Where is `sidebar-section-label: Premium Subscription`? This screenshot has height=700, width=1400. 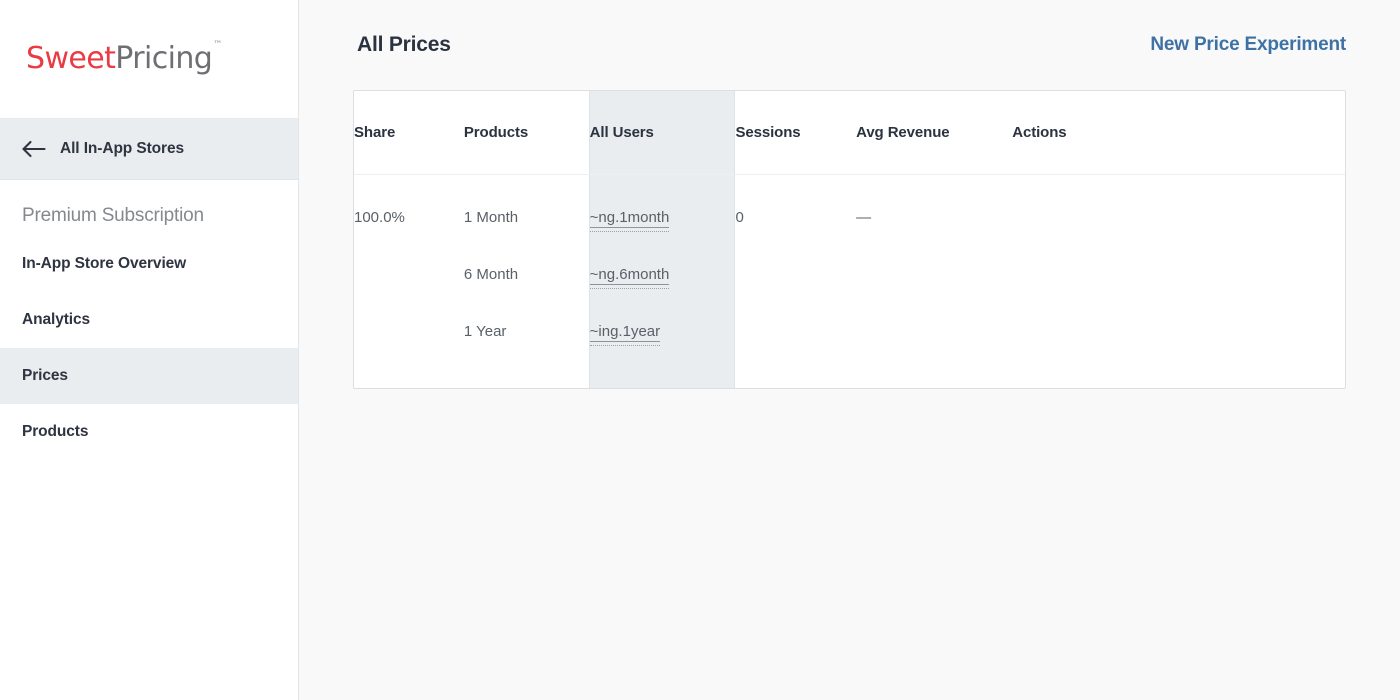 sidebar-section-label: Premium Subscription is located at coordinates (113, 215).